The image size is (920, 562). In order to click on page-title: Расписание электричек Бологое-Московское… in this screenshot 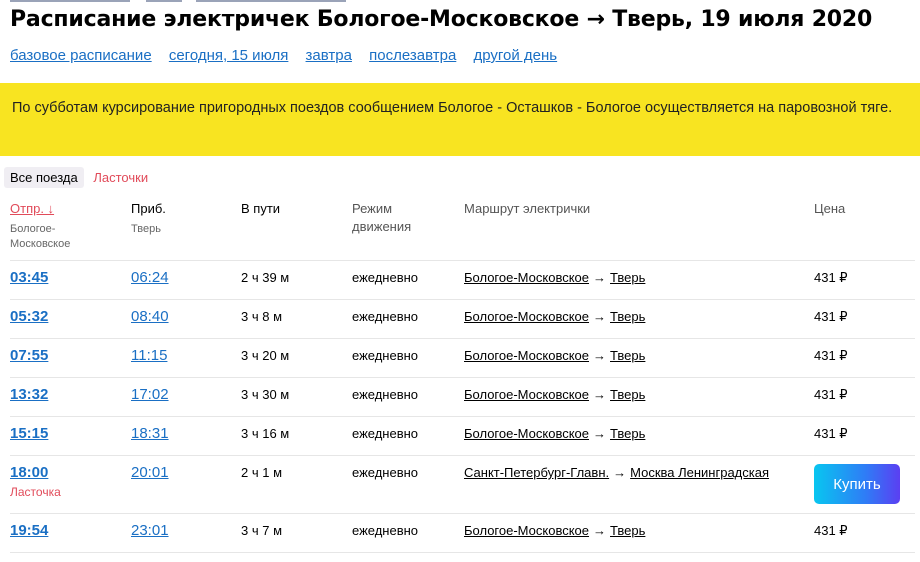, I will do `click(441, 19)`.